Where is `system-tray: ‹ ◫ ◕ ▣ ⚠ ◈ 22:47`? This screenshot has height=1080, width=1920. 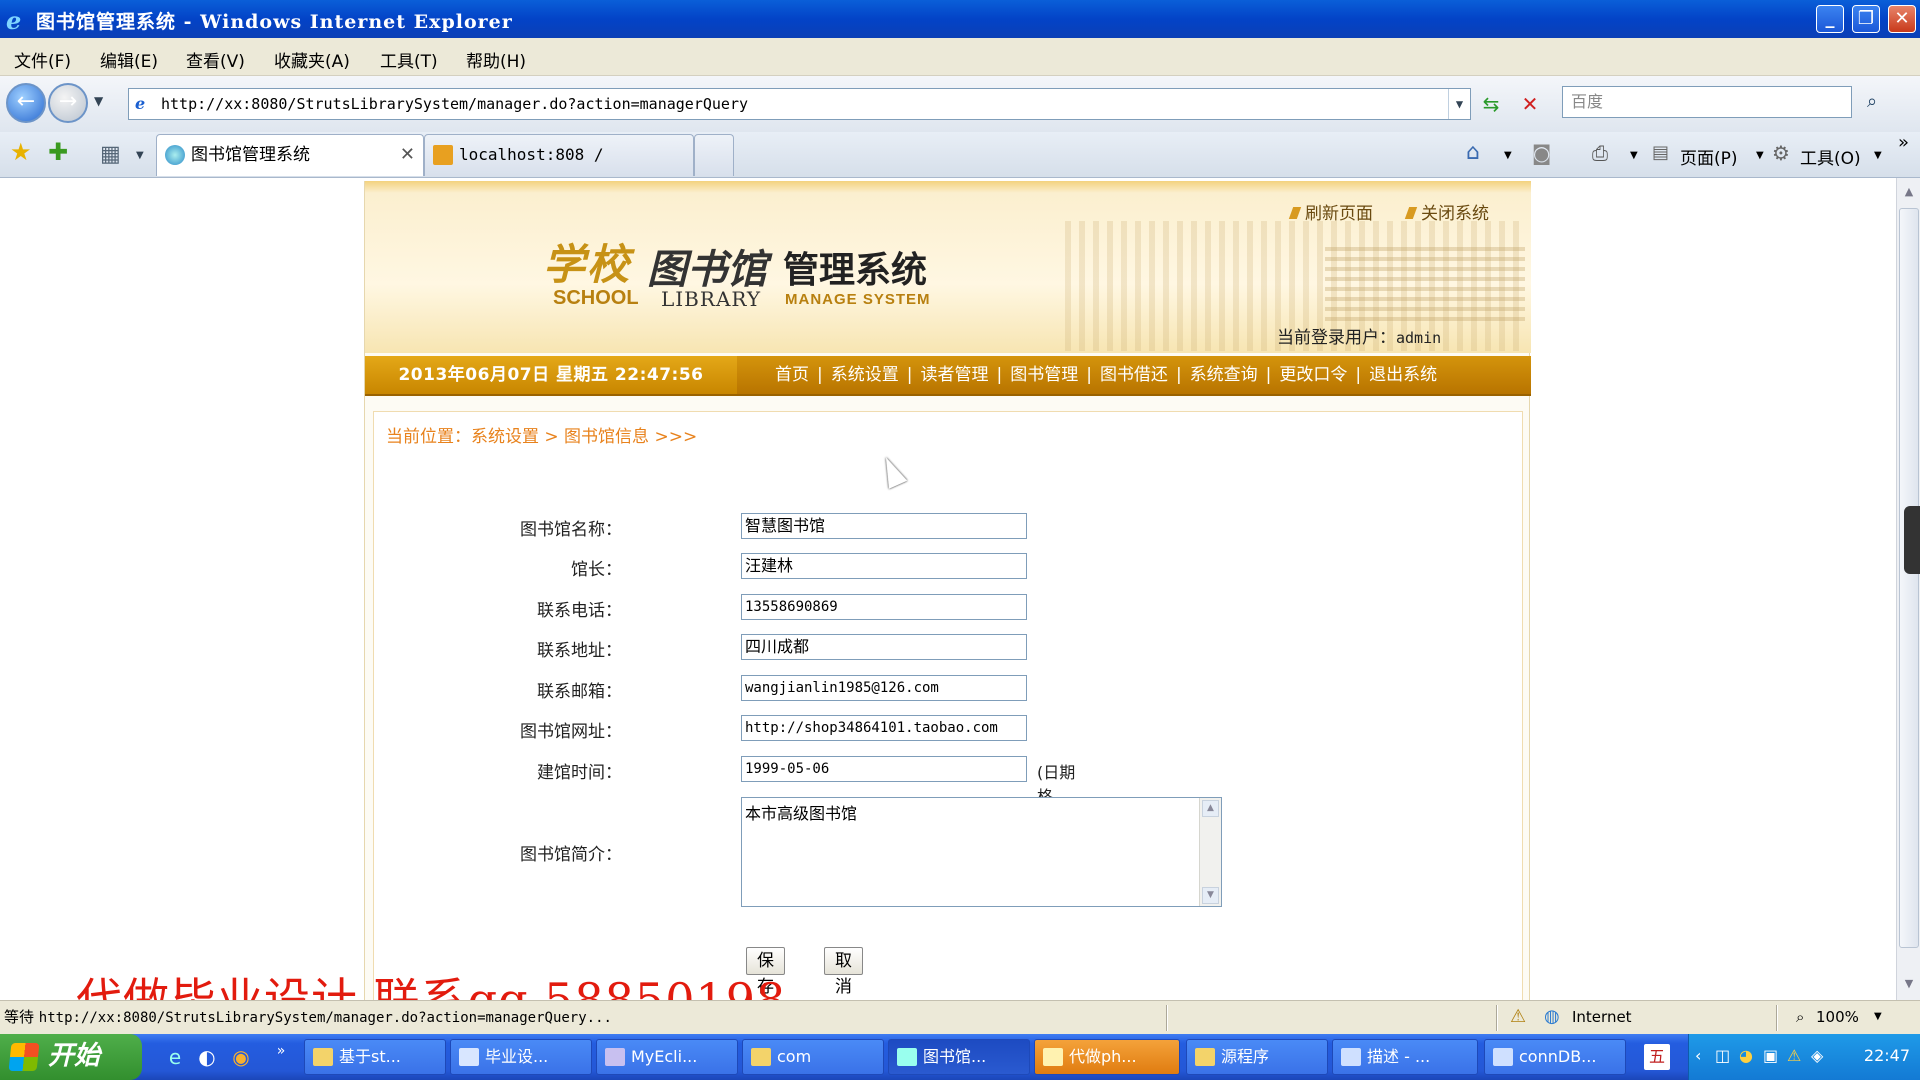
system-tray: ‹ ◫ ◕ ▣ ⚠ ◈ 22:47 is located at coordinates (1804, 1057).